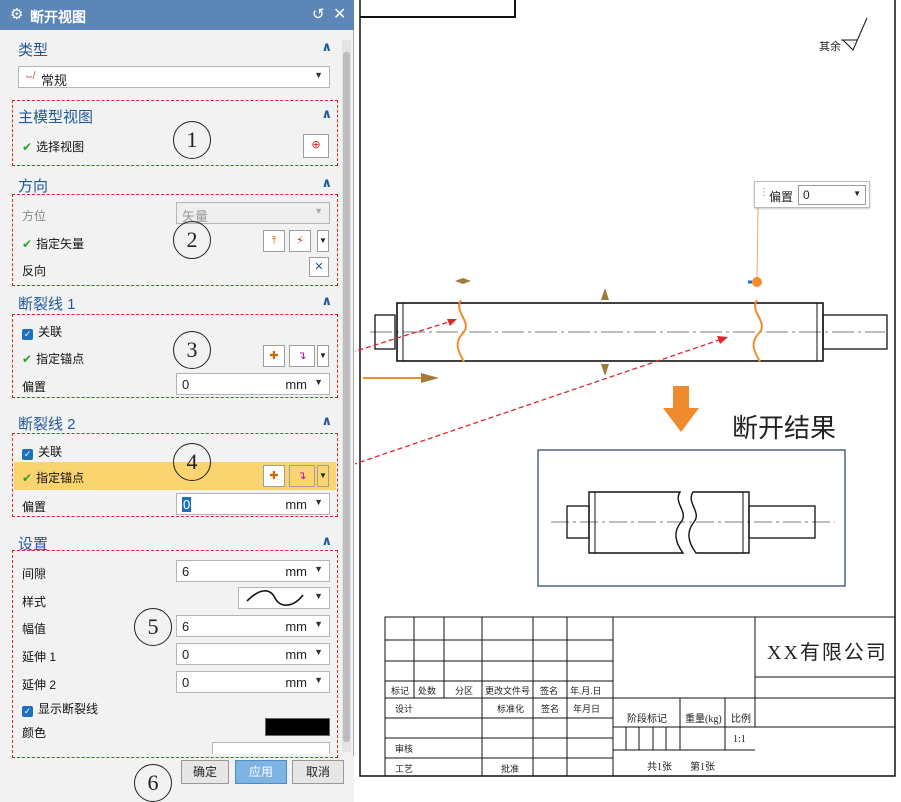 This screenshot has height=802, width=901. What do you see at coordinates (430, 378) in the screenshot?
I see `vector-arrow-head` at bounding box center [430, 378].